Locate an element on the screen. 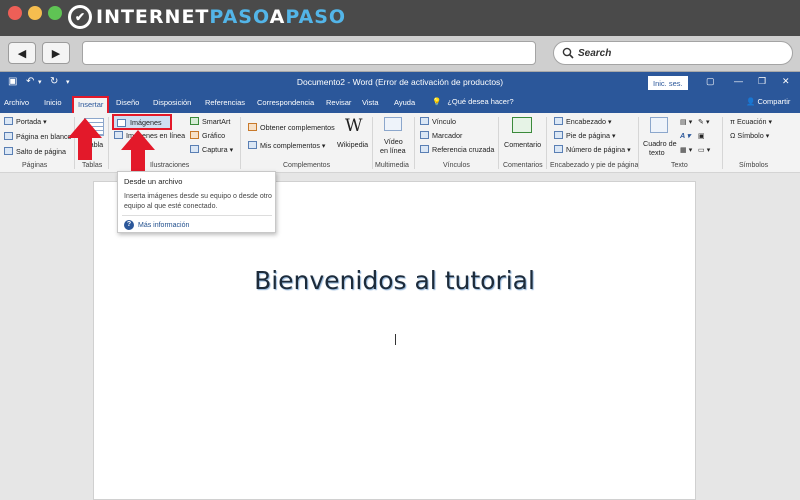 This screenshot has height=500, width=800. video-icon is located at coordinates (393, 124).